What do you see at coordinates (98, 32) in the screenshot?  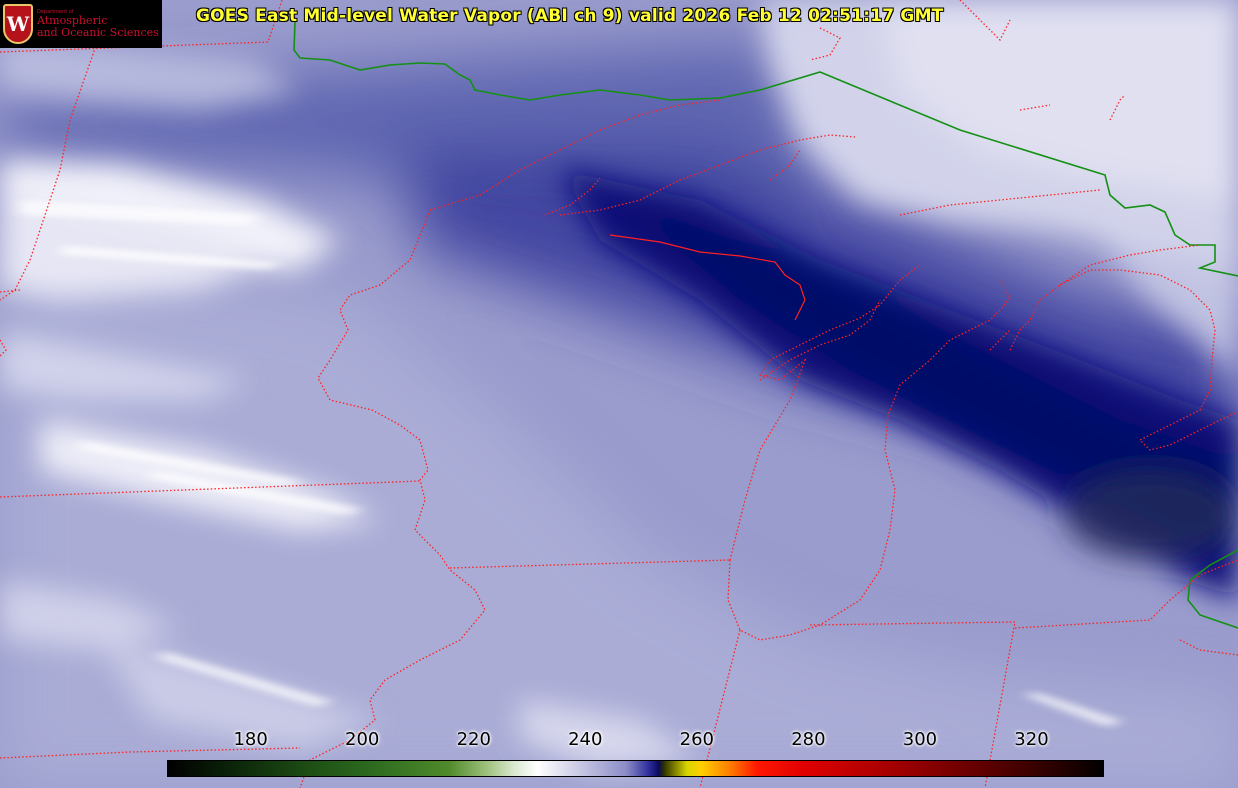 I see `department-line-2: and Oceanic Sciences` at bounding box center [98, 32].